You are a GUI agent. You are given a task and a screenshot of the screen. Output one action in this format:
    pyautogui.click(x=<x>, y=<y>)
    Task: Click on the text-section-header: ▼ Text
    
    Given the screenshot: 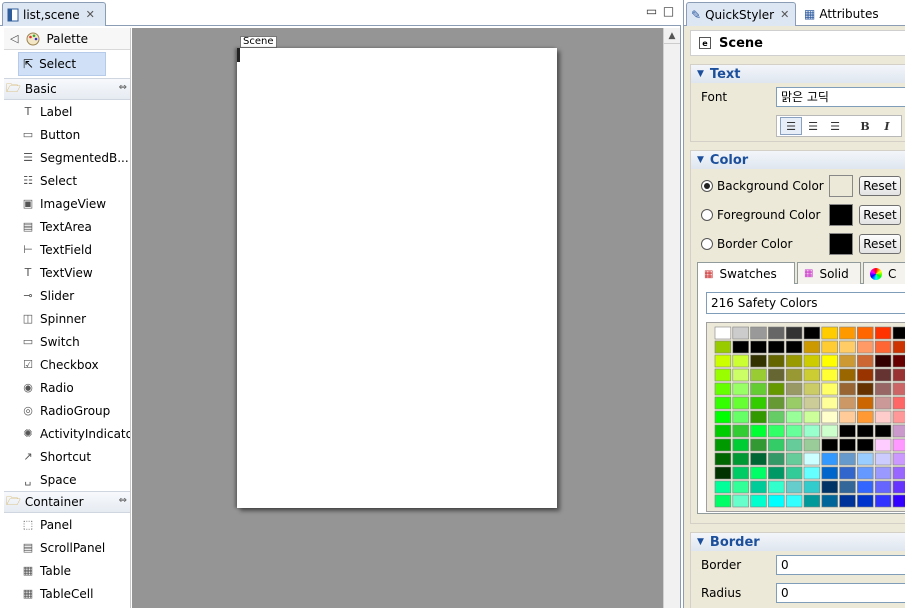 What is the action you would take?
    pyautogui.click(x=798, y=74)
    